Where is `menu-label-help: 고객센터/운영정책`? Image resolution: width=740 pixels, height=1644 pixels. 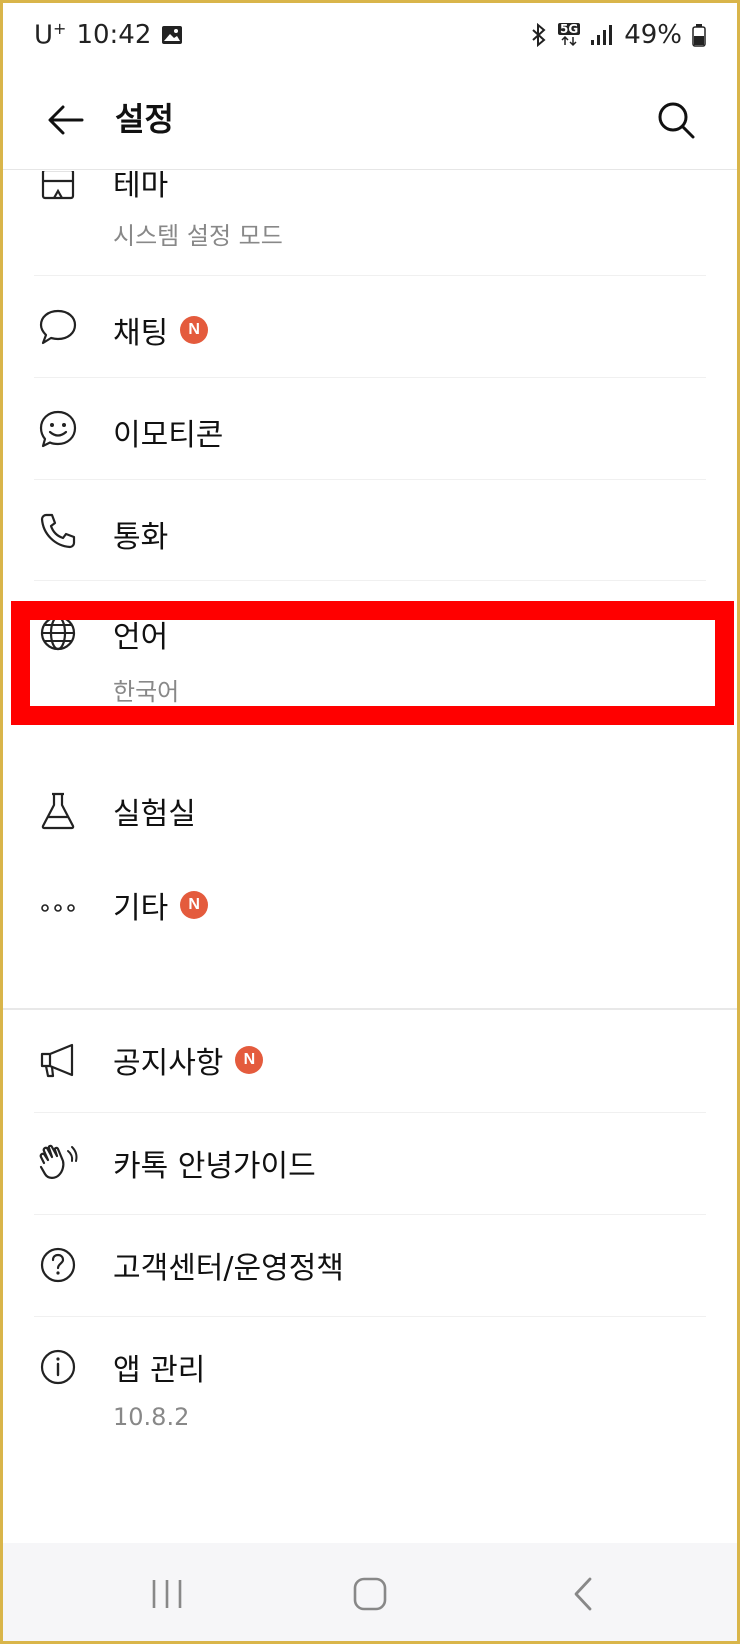 menu-label-help: 고객센터/운영정책 is located at coordinates (228, 1265).